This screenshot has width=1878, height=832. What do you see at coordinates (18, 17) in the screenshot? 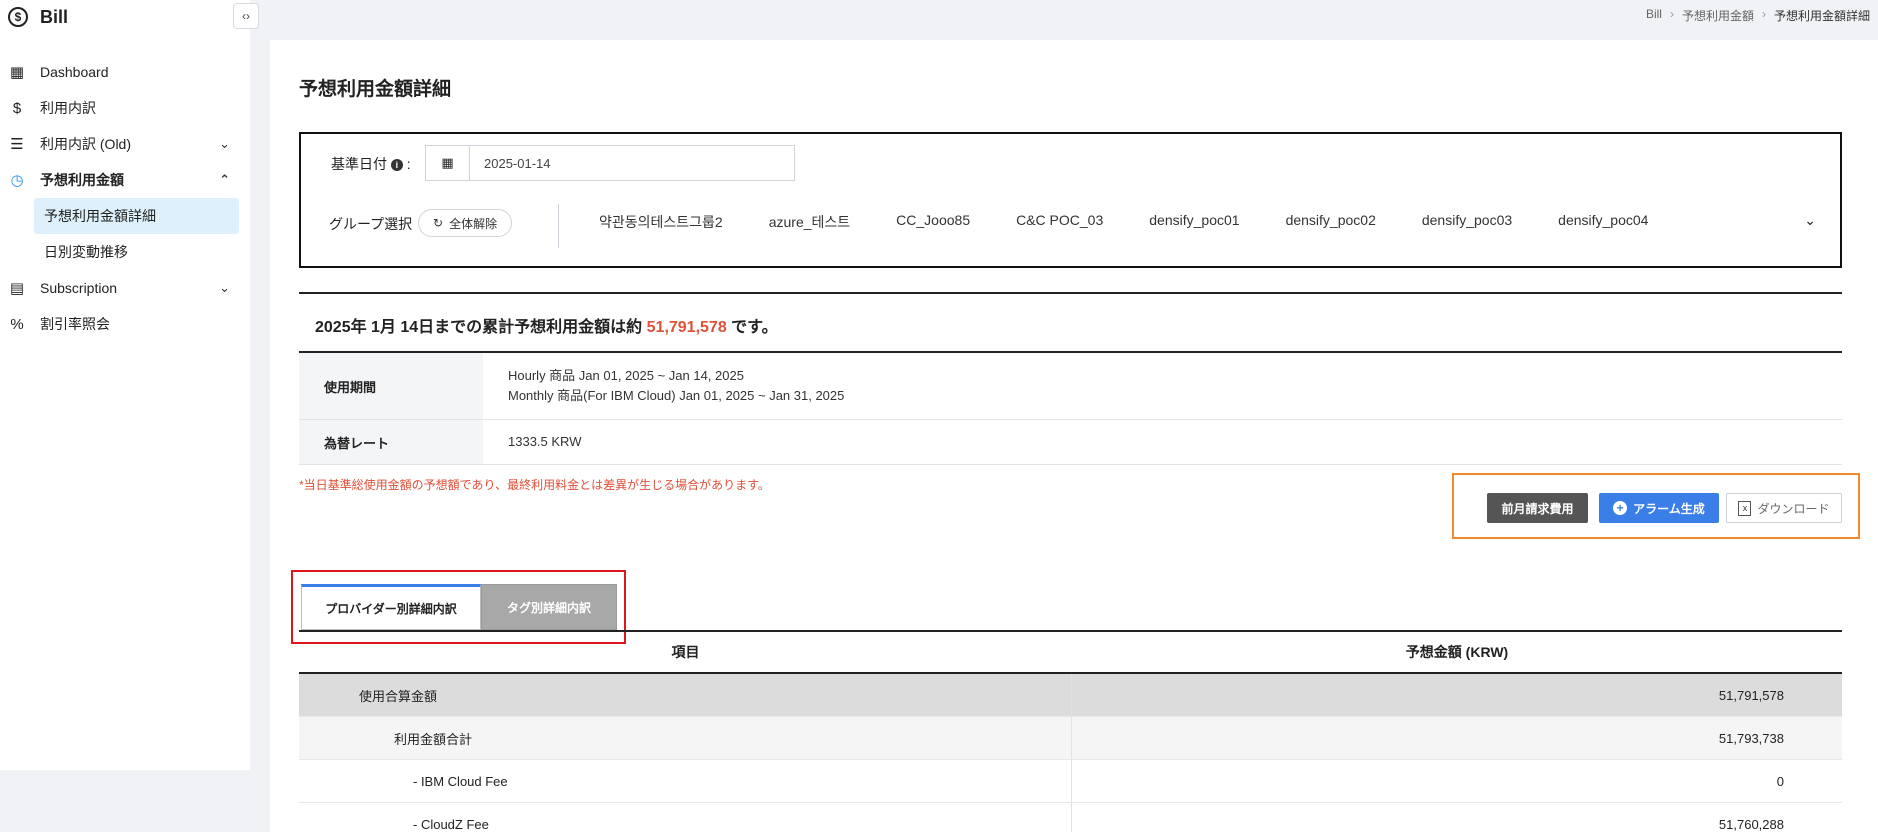
I see `bill-logo-icon: $` at bounding box center [18, 17].